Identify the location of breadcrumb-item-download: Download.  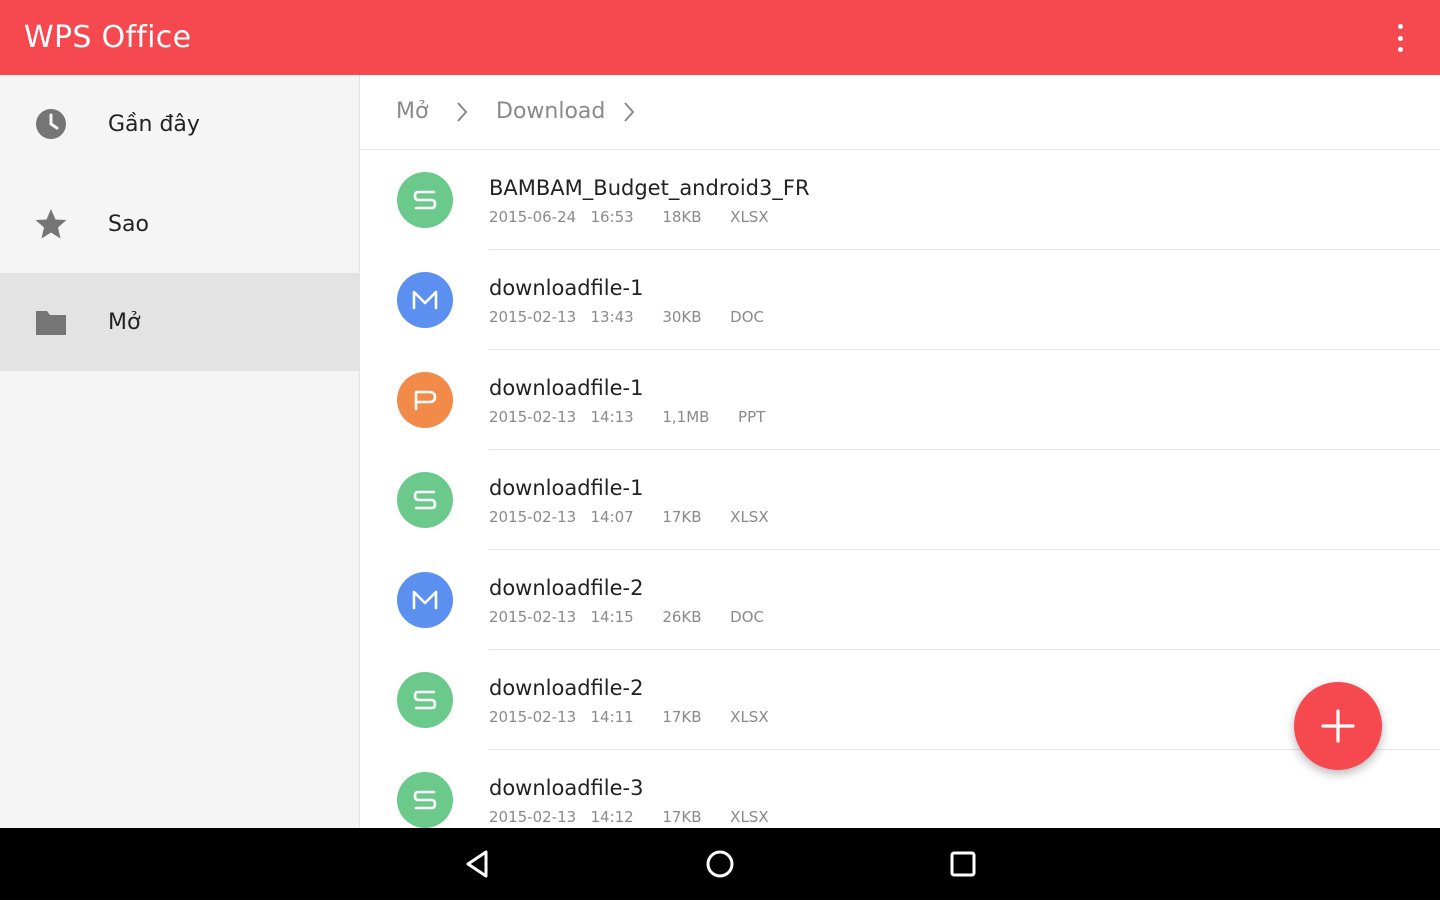
(550, 111).